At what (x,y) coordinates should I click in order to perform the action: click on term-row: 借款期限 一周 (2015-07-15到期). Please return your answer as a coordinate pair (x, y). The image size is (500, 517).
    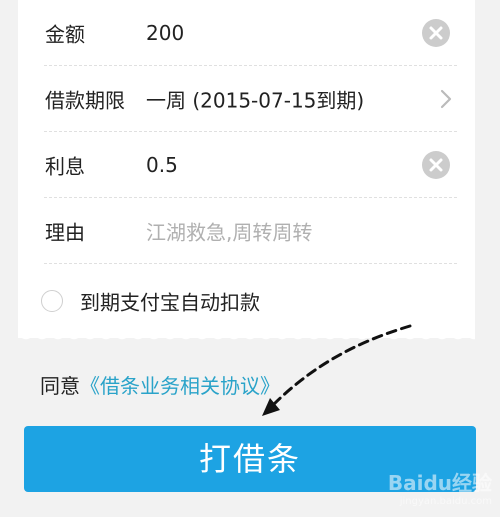
    Looking at the image, I should click on (246, 99).